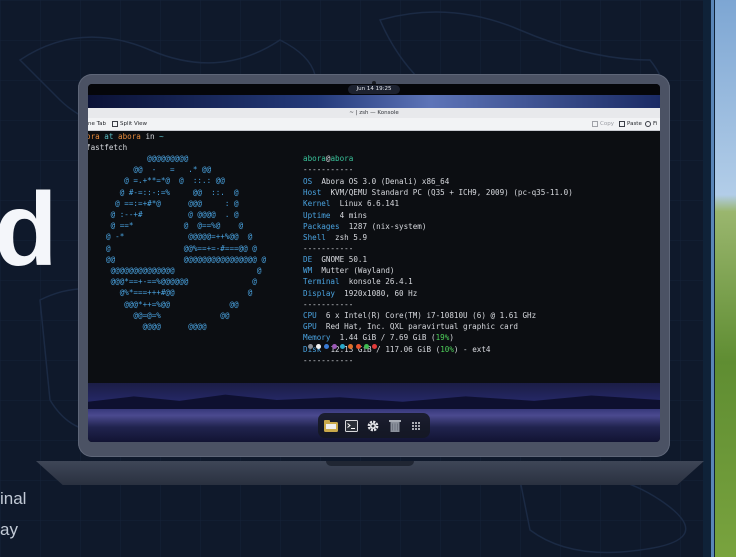 The height and width of the screenshot is (557, 736). I want to click on window-title: ~ | zsh — Konsole, so click(374, 113).